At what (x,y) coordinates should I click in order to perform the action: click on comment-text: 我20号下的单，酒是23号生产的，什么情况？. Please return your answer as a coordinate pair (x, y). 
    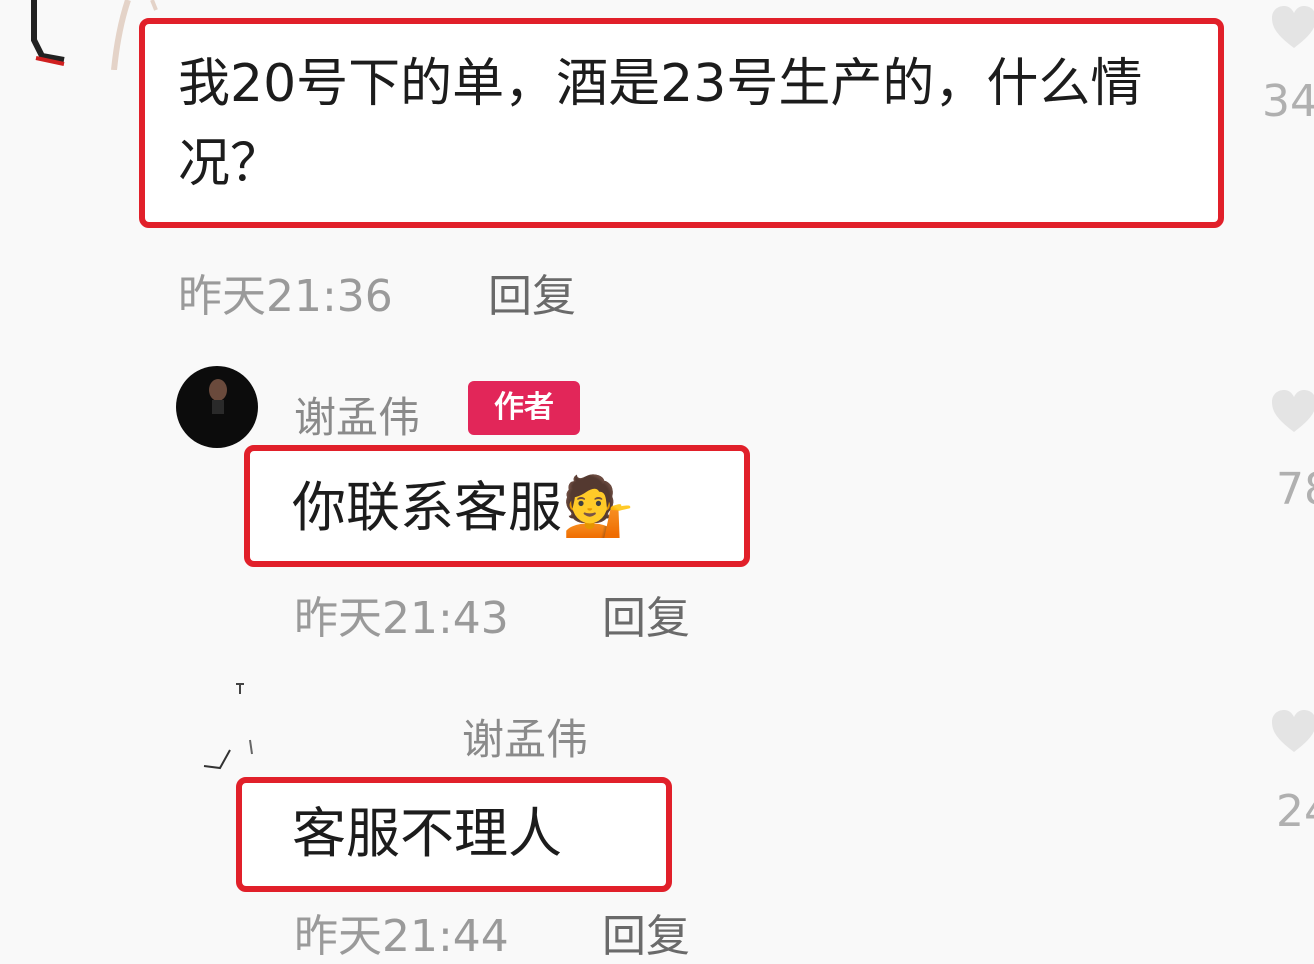
    Looking at the image, I should click on (660, 124).